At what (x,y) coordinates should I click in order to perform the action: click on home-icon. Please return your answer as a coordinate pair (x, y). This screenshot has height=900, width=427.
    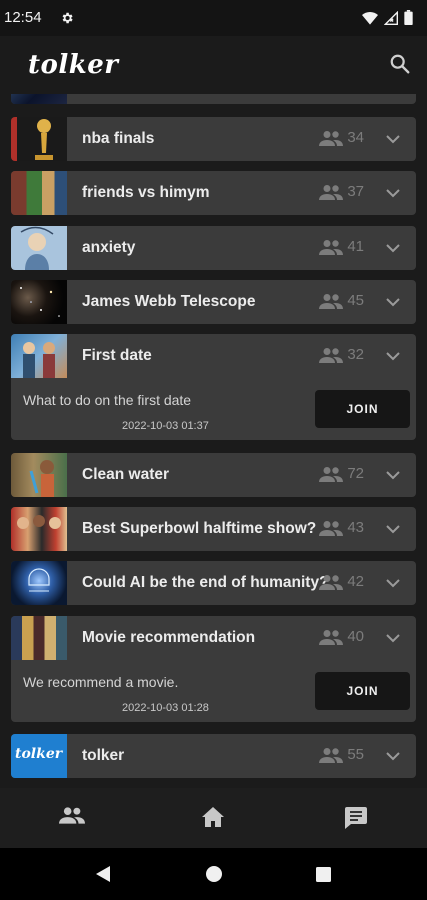
    Looking at the image, I should click on (213, 819).